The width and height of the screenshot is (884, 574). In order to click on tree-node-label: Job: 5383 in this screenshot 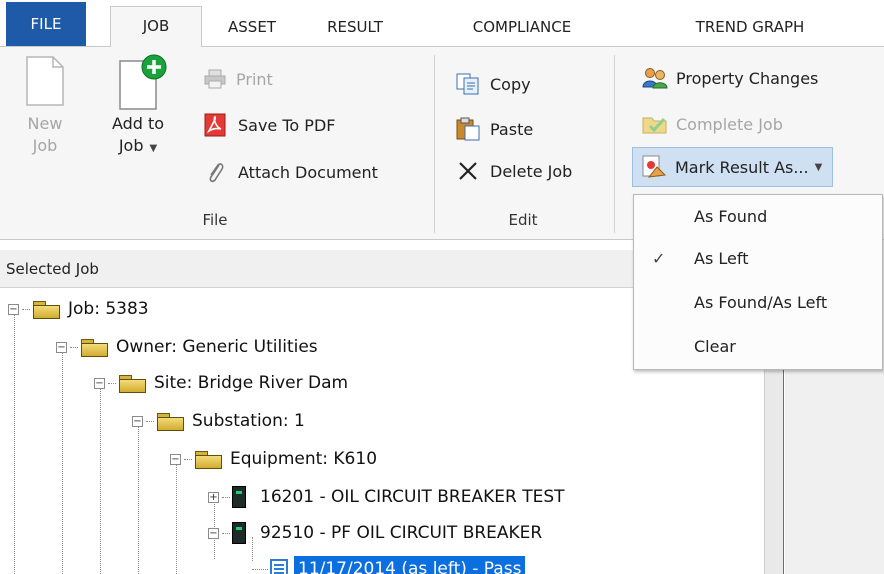, I will do `click(108, 309)`.